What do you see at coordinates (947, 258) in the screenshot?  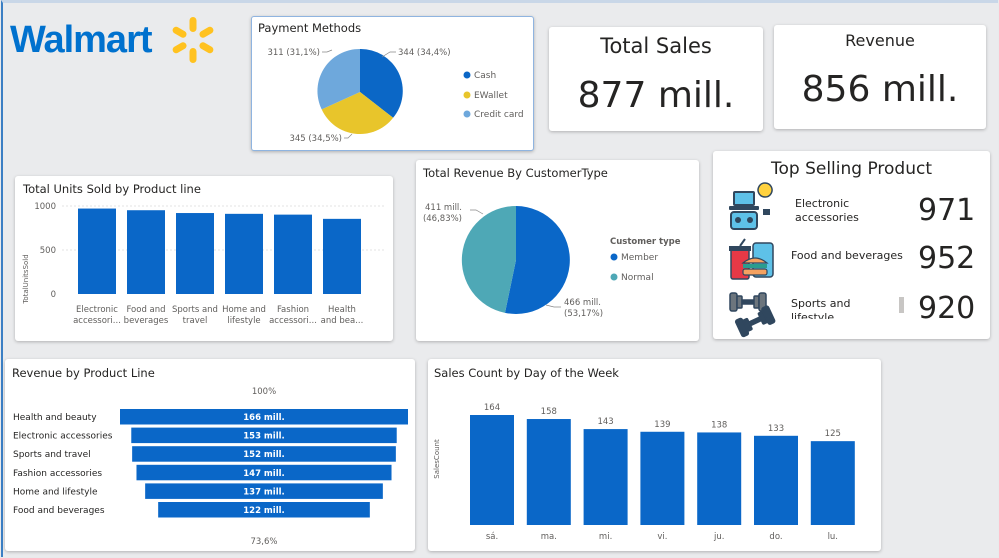 I see `top-item-2-value: 952` at bounding box center [947, 258].